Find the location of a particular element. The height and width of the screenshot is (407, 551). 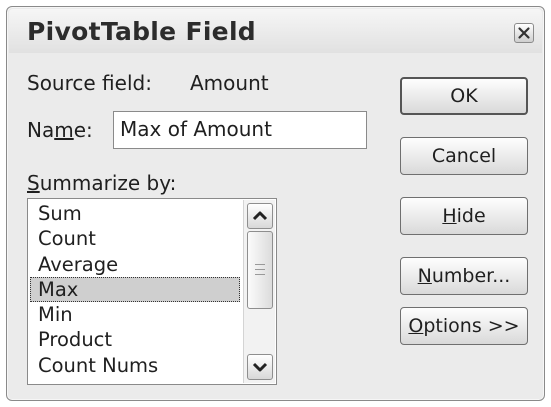

list-item-max: Max is located at coordinates (135, 289).